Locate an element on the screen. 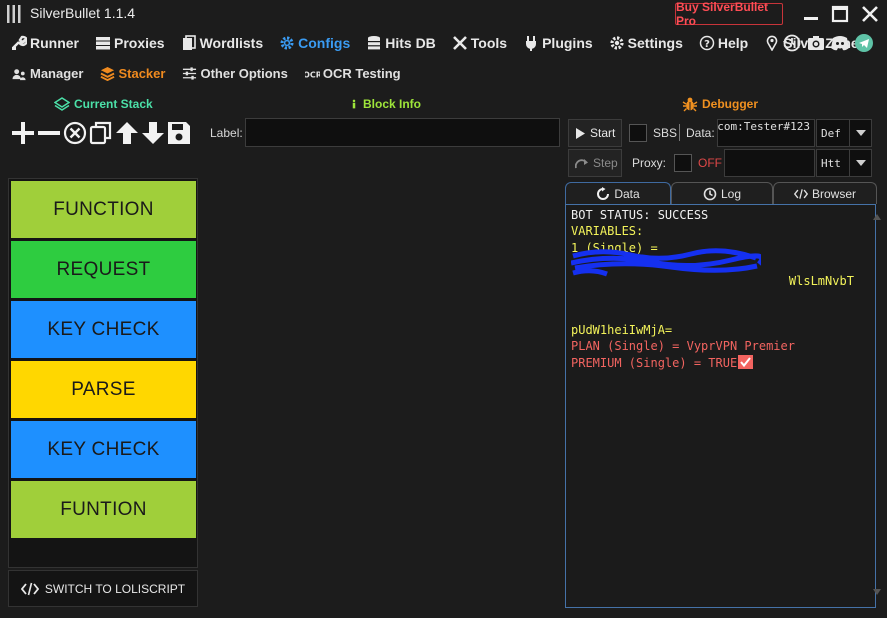 This screenshot has width=887, height=618. save-button is located at coordinates (178, 133).